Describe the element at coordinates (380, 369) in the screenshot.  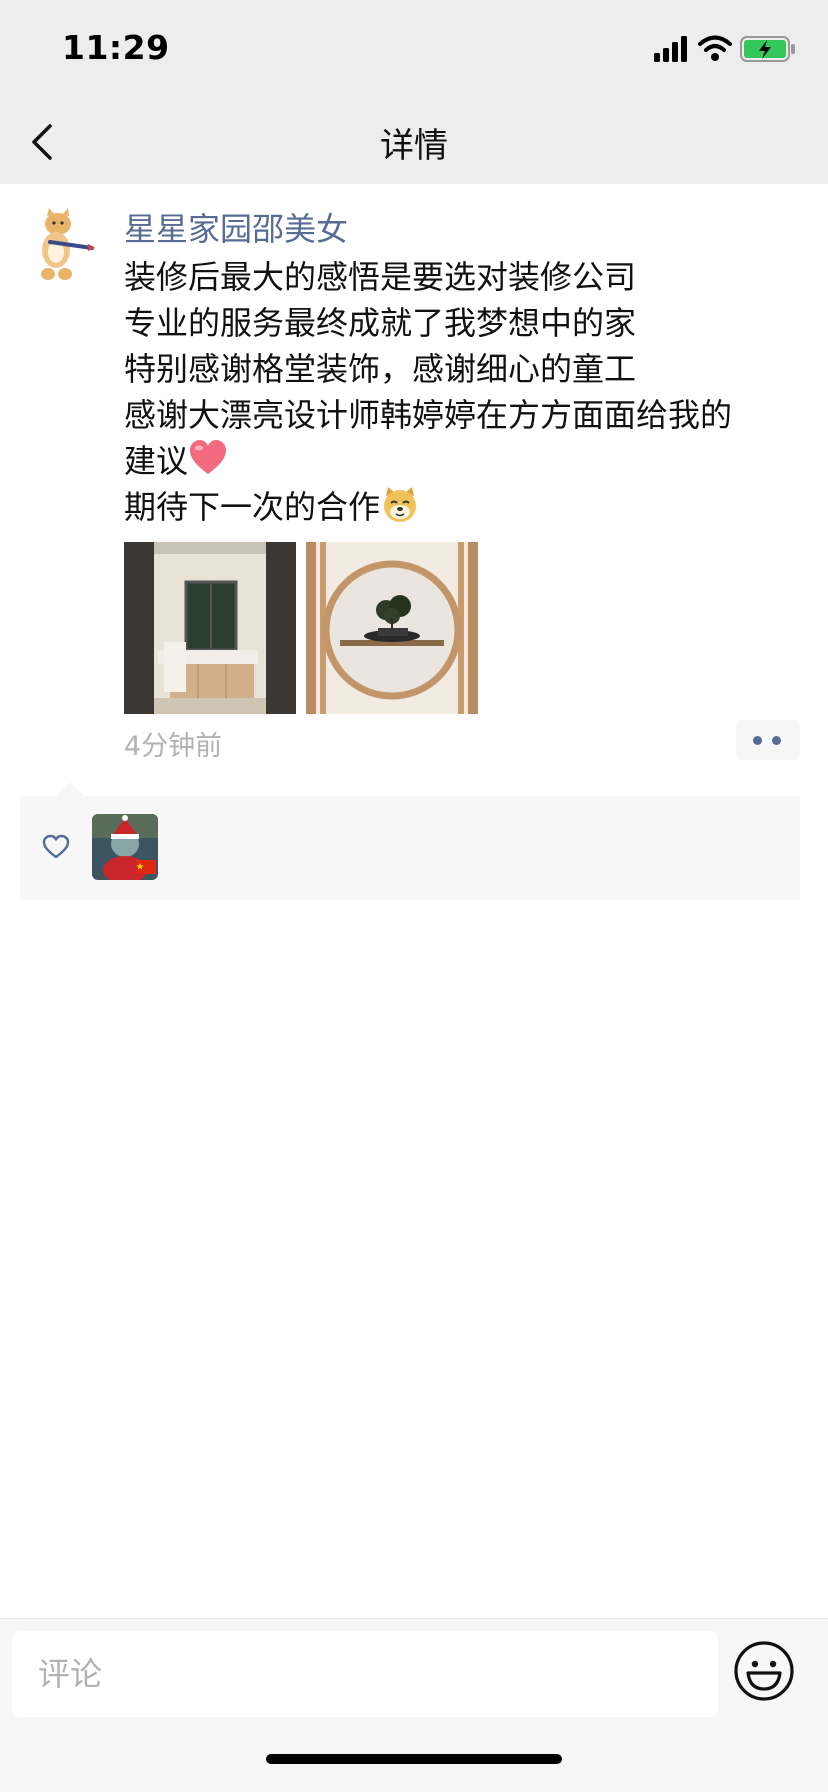
I see `post-text-line: 特别感谢格堂装饰，感谢细心的童工` at that location.